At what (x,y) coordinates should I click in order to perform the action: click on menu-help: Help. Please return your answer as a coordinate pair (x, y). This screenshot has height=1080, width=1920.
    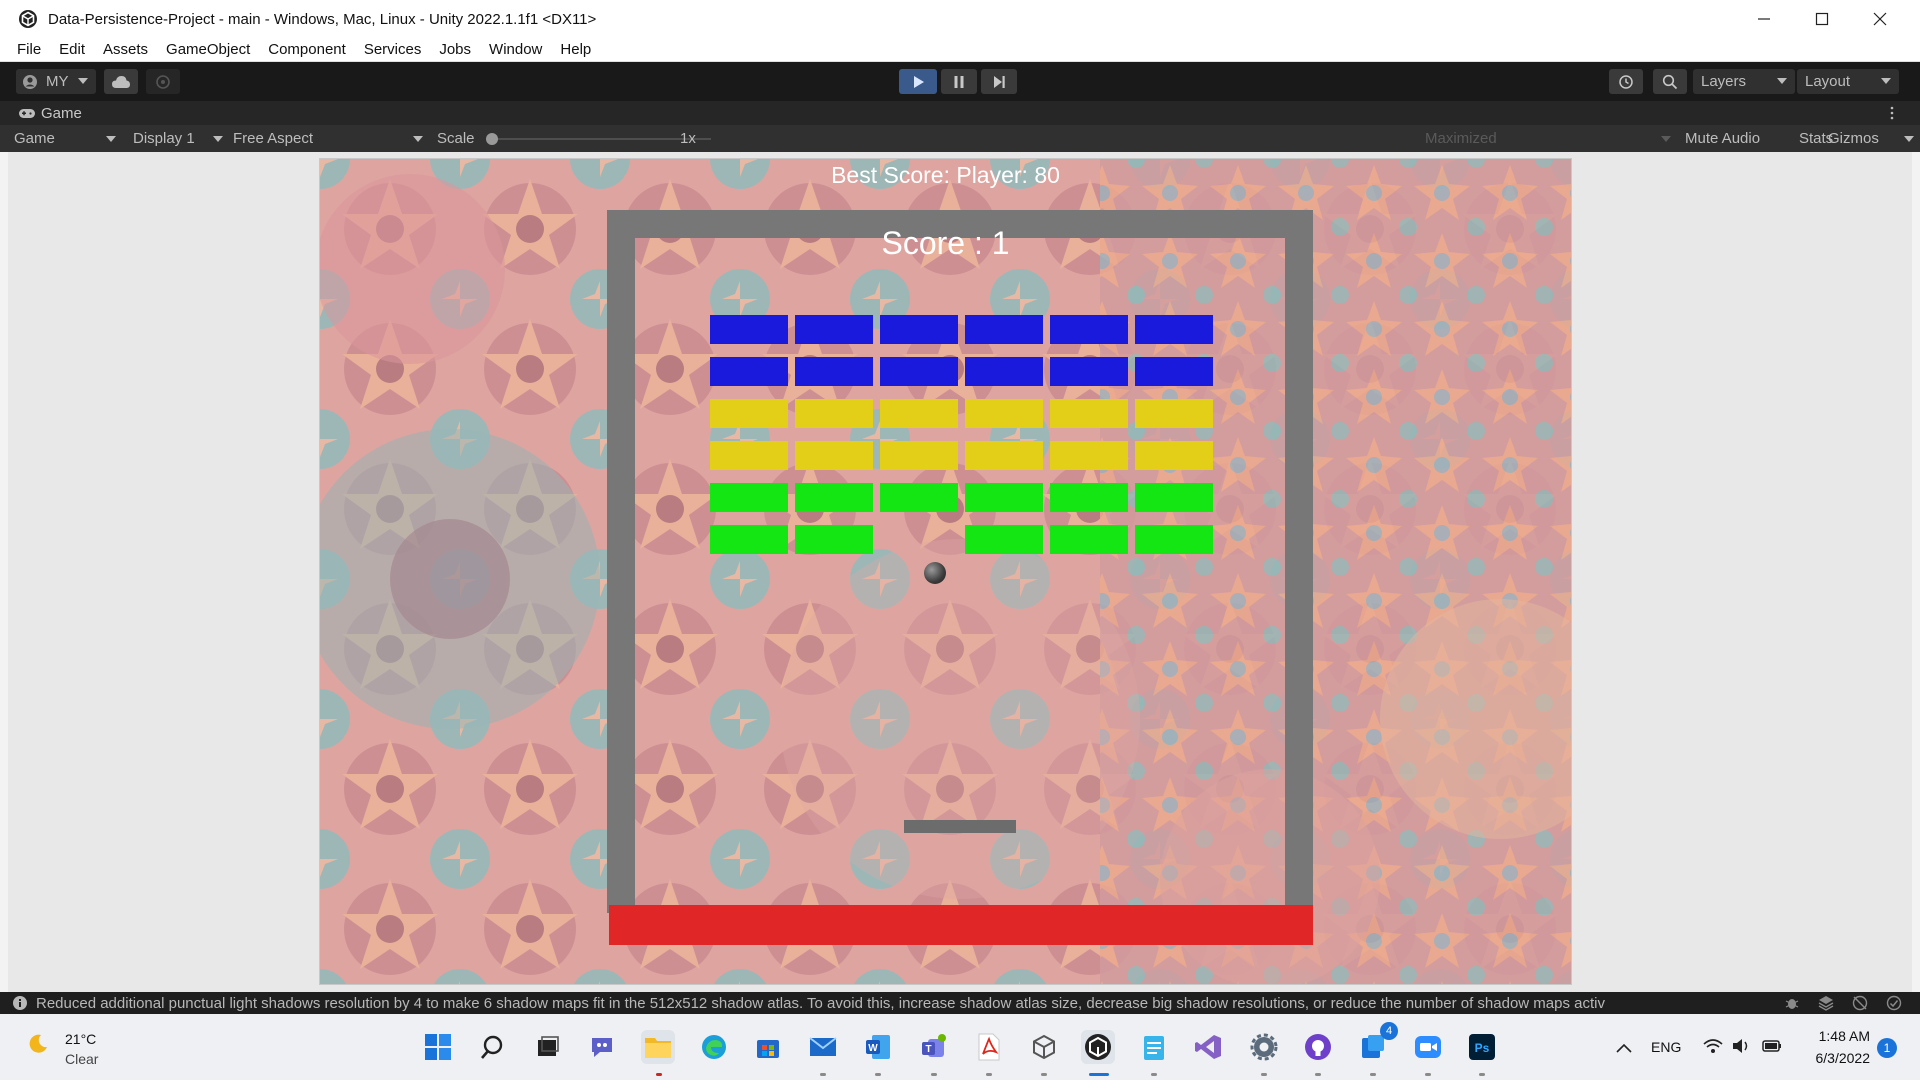
    Looking at the image, I should click on (575, 49).